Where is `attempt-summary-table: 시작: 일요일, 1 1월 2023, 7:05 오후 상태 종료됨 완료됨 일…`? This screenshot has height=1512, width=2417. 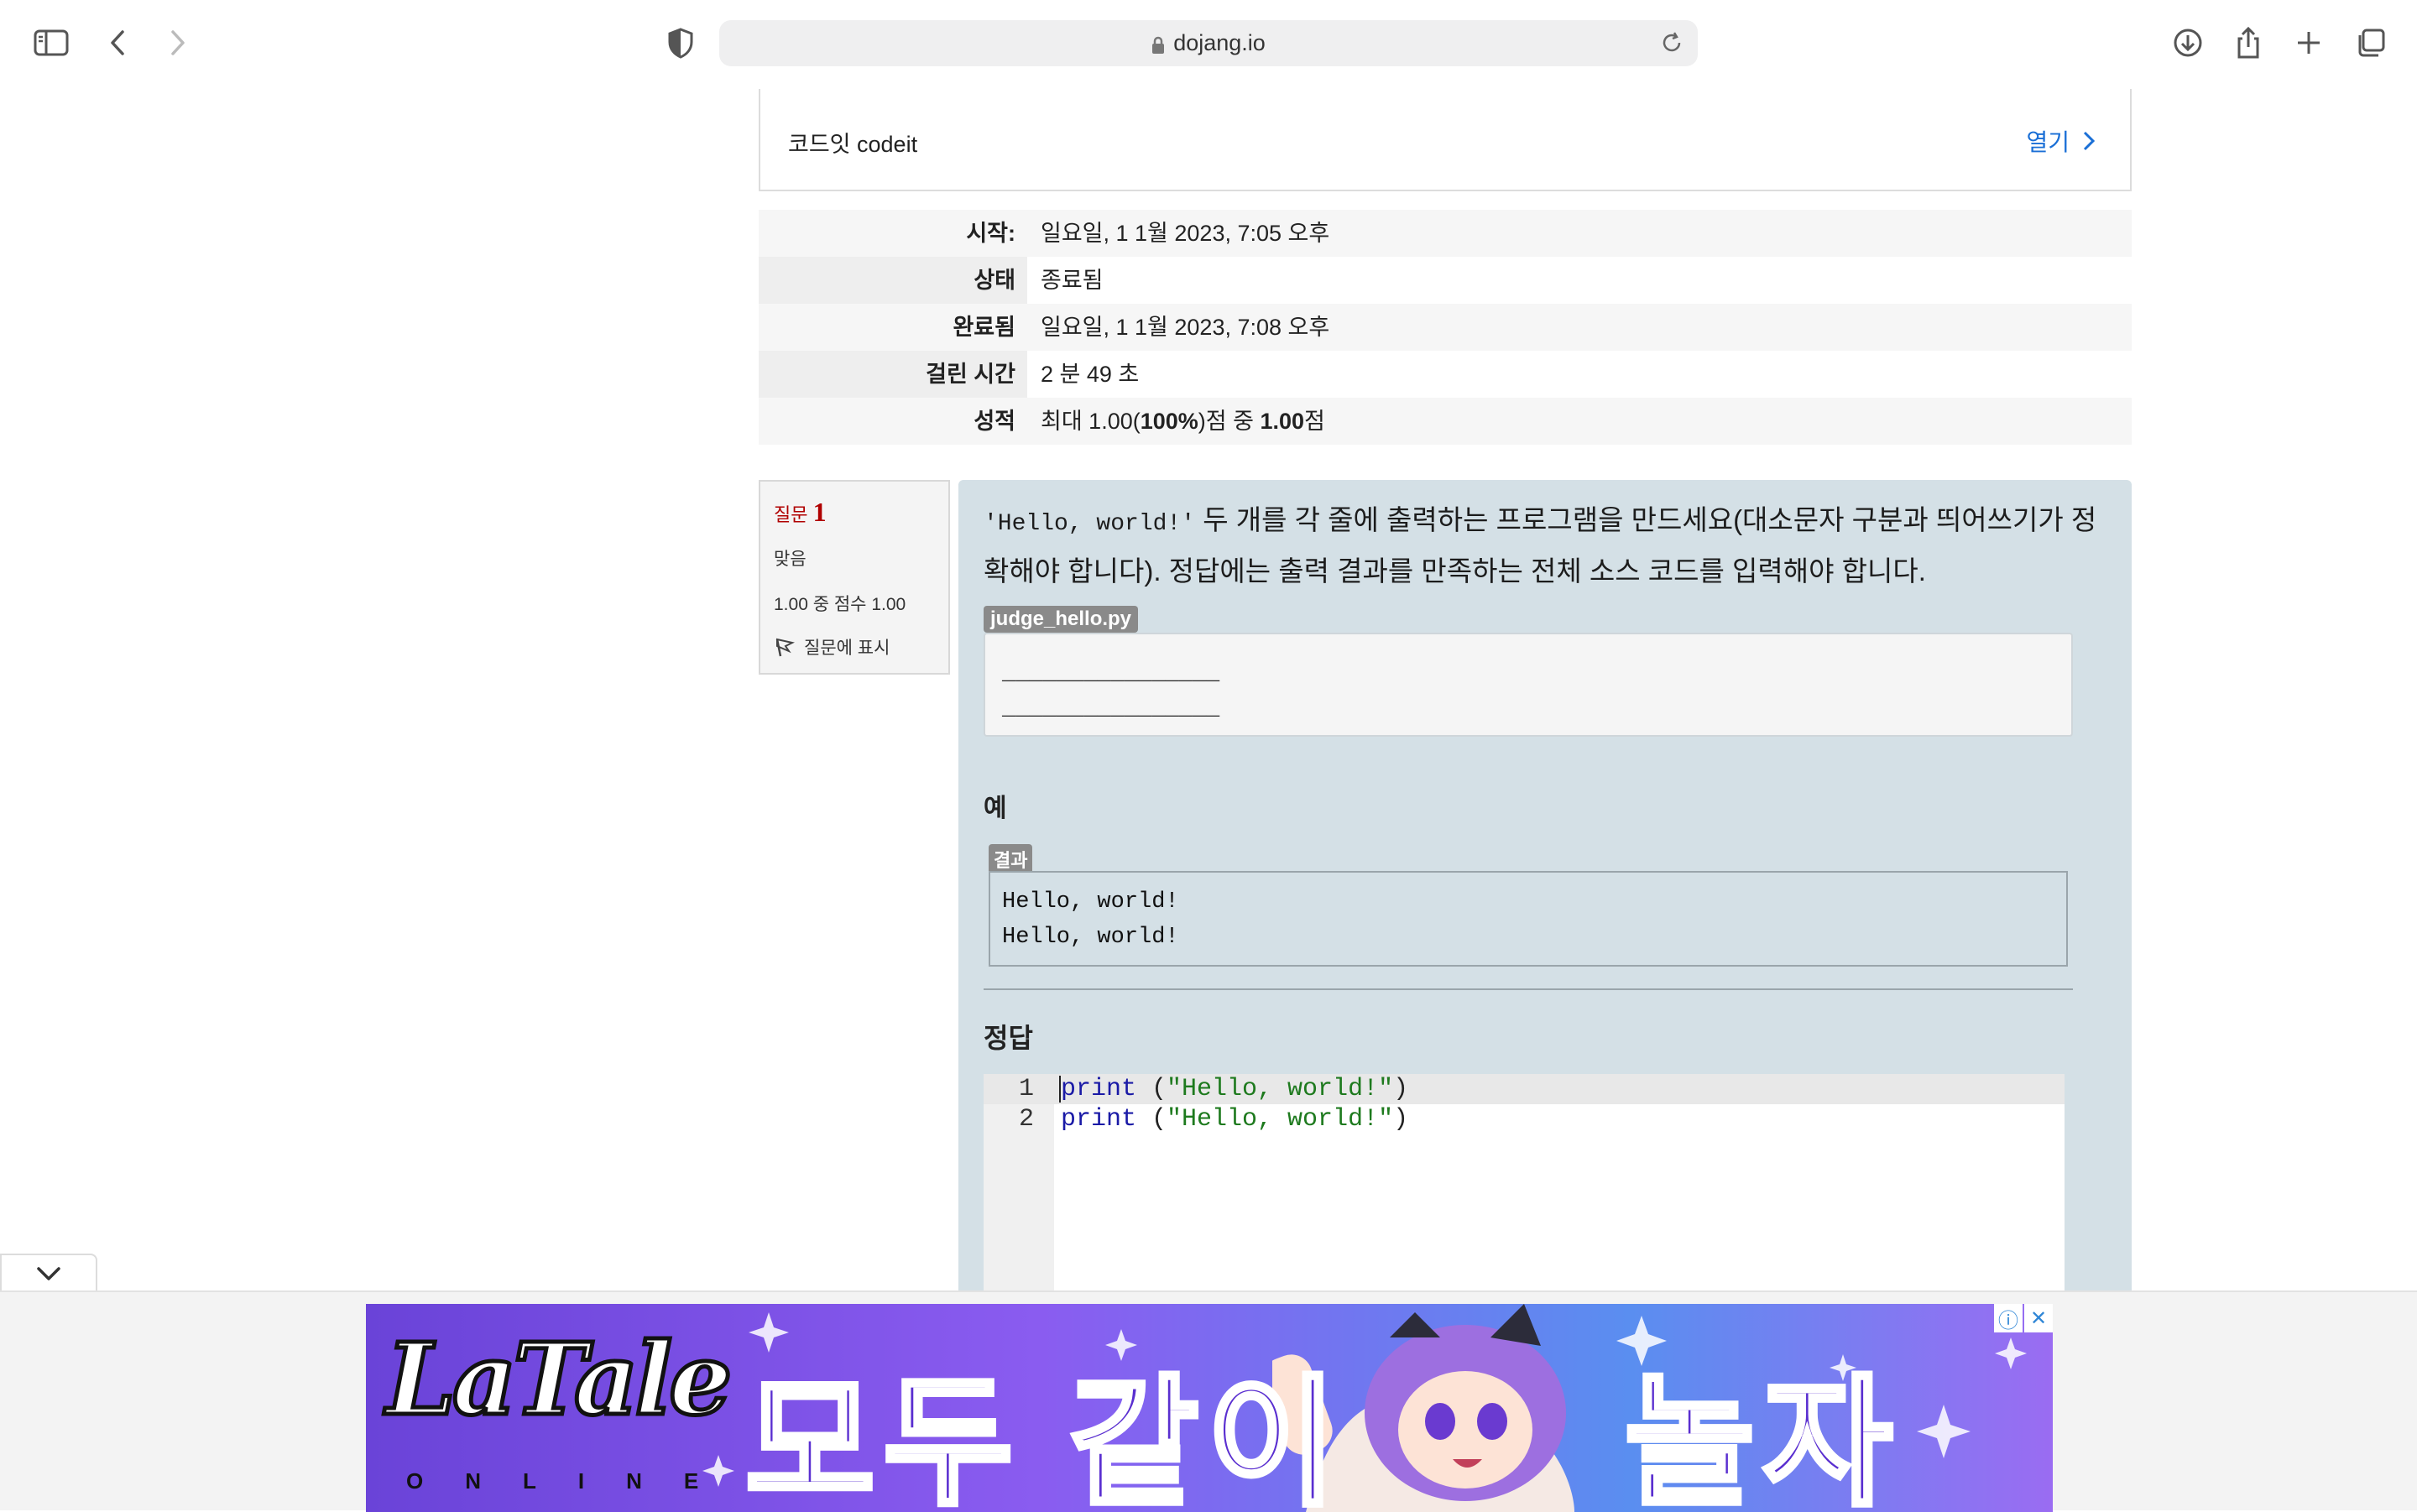
attempt-summary-table: 시작: 일요일, 1 1월 2023, 7:05 오후 상태 종료됨 완료됨 일… is located at coordinates (1445, 328).